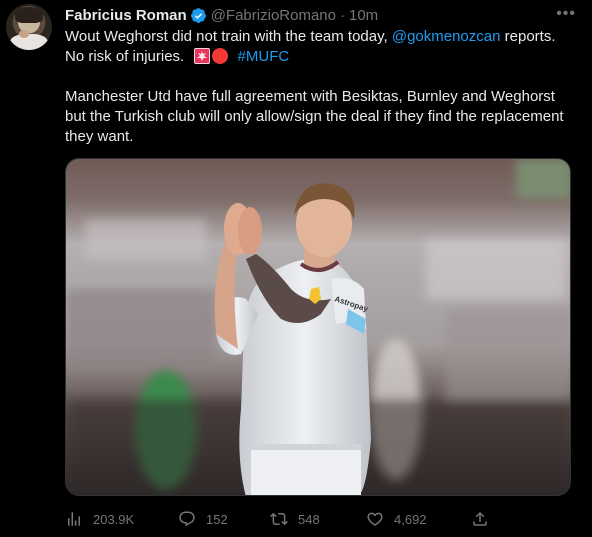 This screenshot has height=537, width=592. I want to click on like-count: 4,692, so click(410, 519).